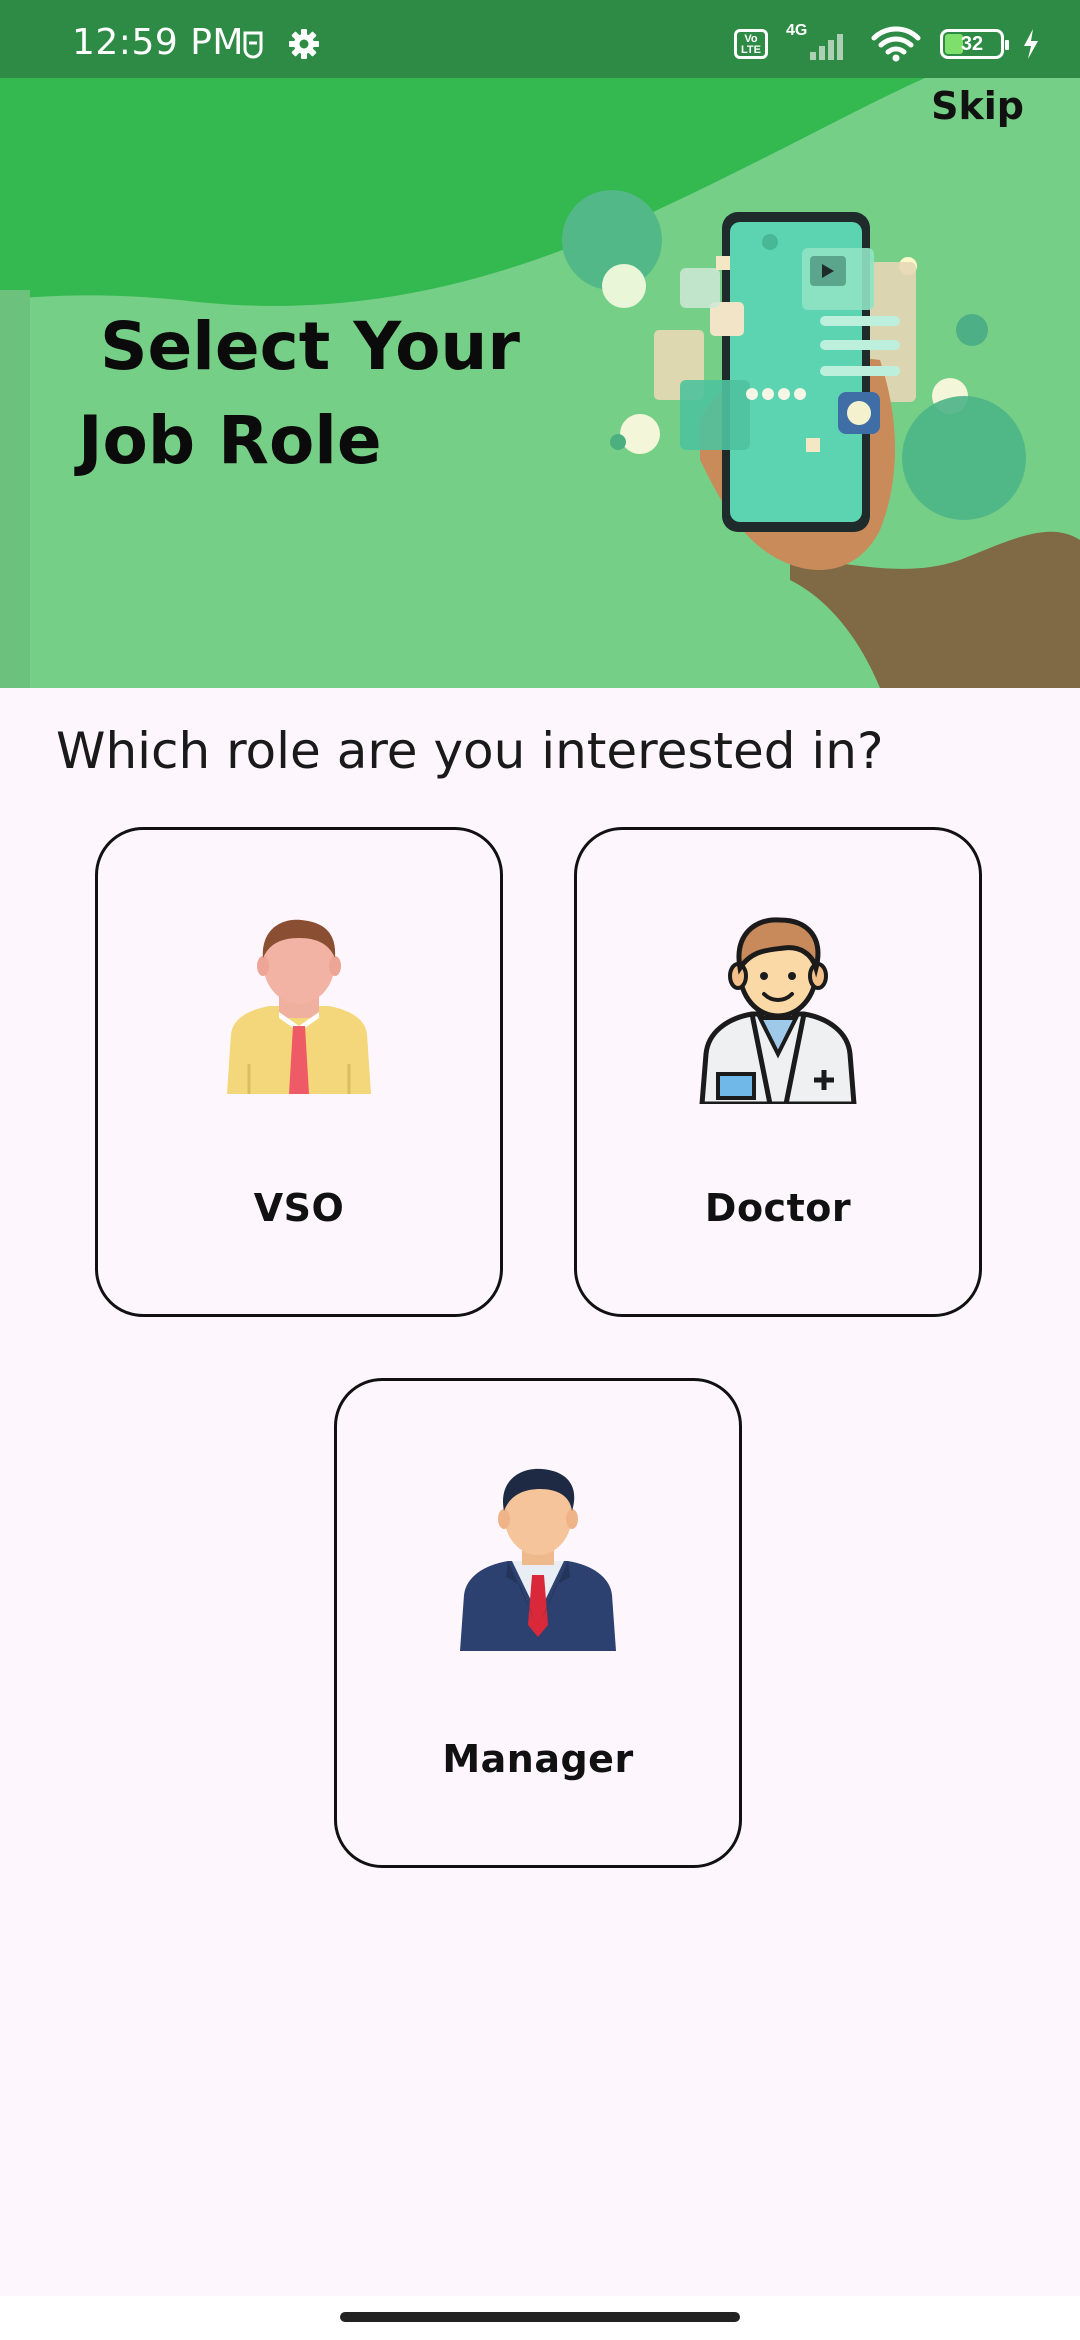 Image resolution: width=1080 pixels, height=2340 pixels. Describe the element at coordinates (230, 440) in the screenshot. I see `page-title-line2: Job Role` at that location.